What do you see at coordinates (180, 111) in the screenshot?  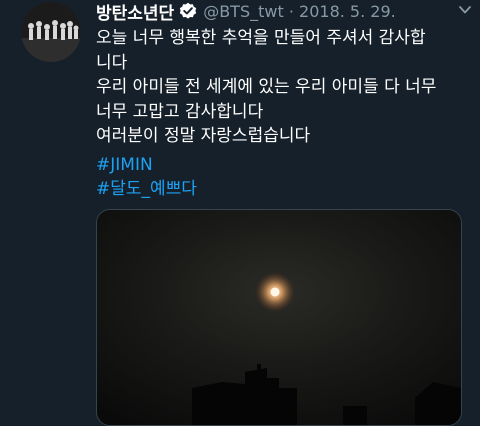 I see `tweet-line: 너무 고맙고 감사합니다` at bounding box center [180, 111].